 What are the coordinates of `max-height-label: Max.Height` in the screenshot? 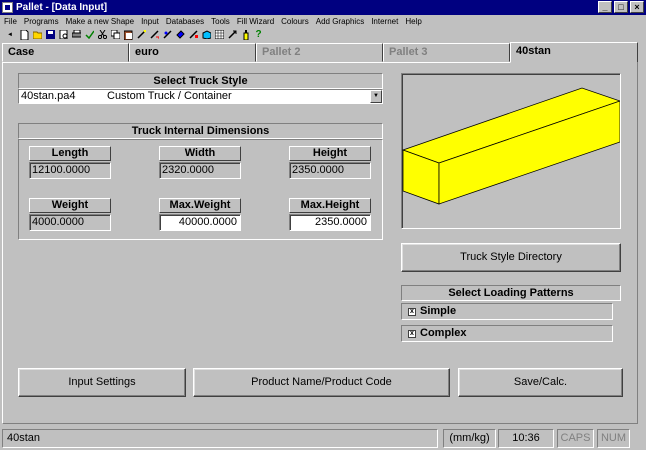 It's located at (330, 205).